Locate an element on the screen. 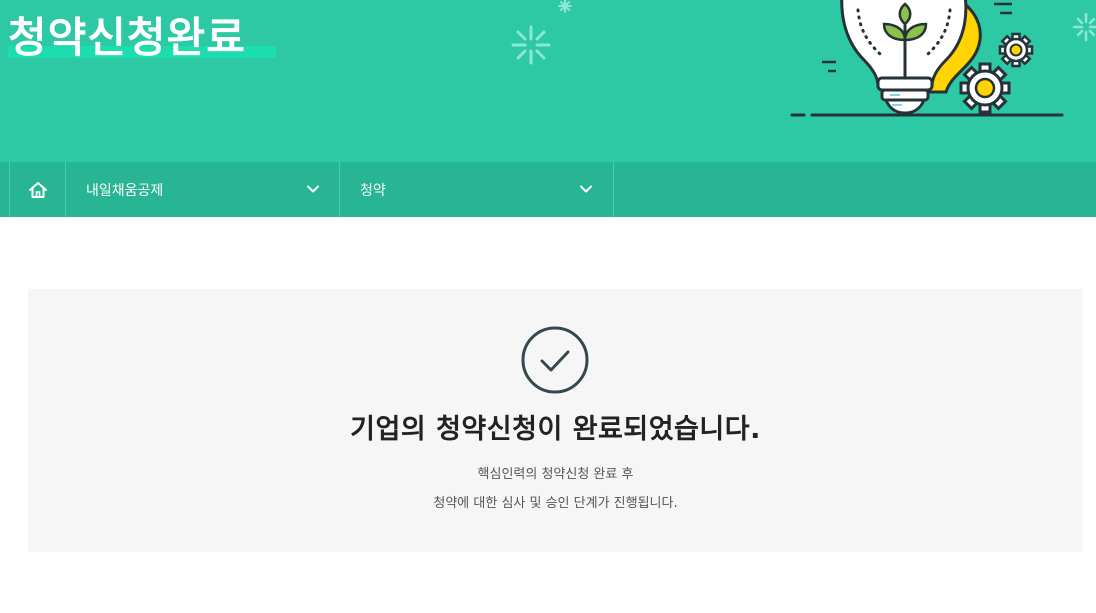 The height and width of the screenshot is (613, 1096). hero-title-wrap: 청약신청완료 is located at coordinates (142, 38).